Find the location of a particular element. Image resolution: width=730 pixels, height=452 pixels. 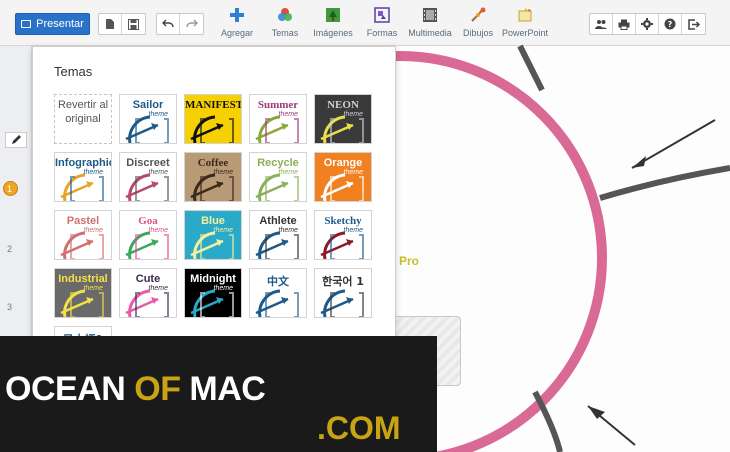

theme-name: Cute is located at coordinates (148, 279).